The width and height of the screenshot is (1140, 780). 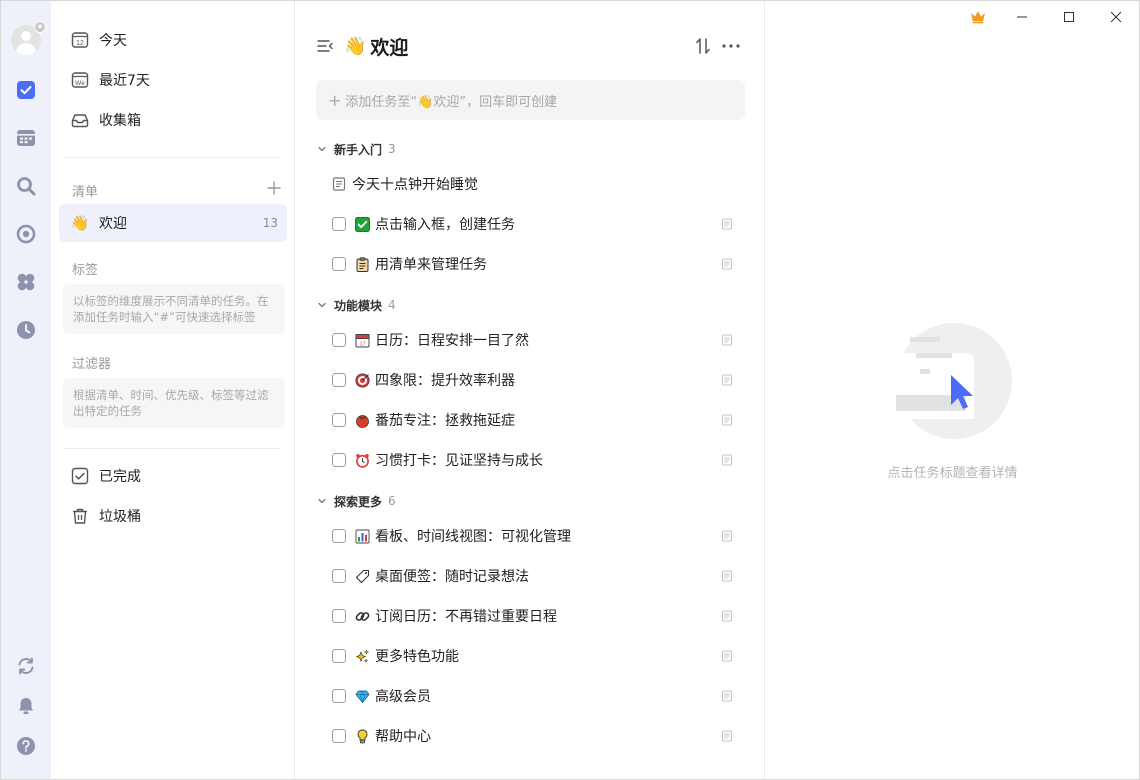 What do you see at coordinates (362, 380) in the screenshot?
I see `target-icon` at bounding box center [362, 380].